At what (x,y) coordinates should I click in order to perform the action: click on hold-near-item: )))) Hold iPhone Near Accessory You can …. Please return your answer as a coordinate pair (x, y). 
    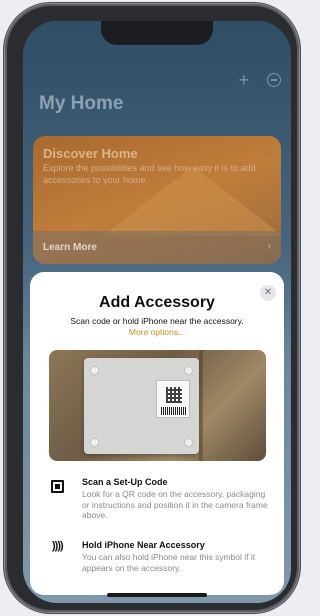
    Looking at the image, I should click on (161, 562).